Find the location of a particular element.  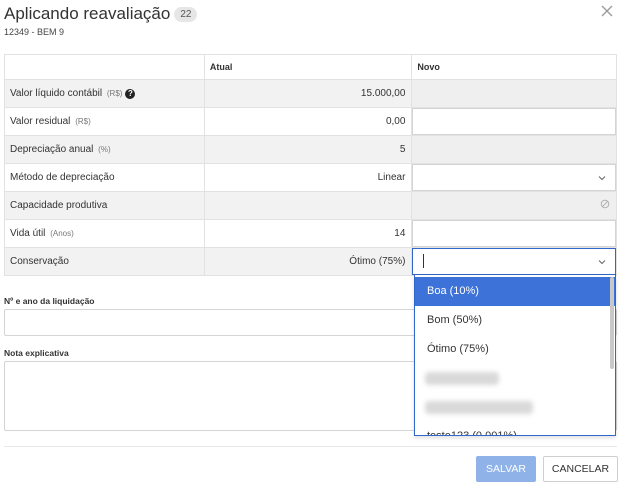

atual-value: 15.000,00 is located at coordinates (308, 93).